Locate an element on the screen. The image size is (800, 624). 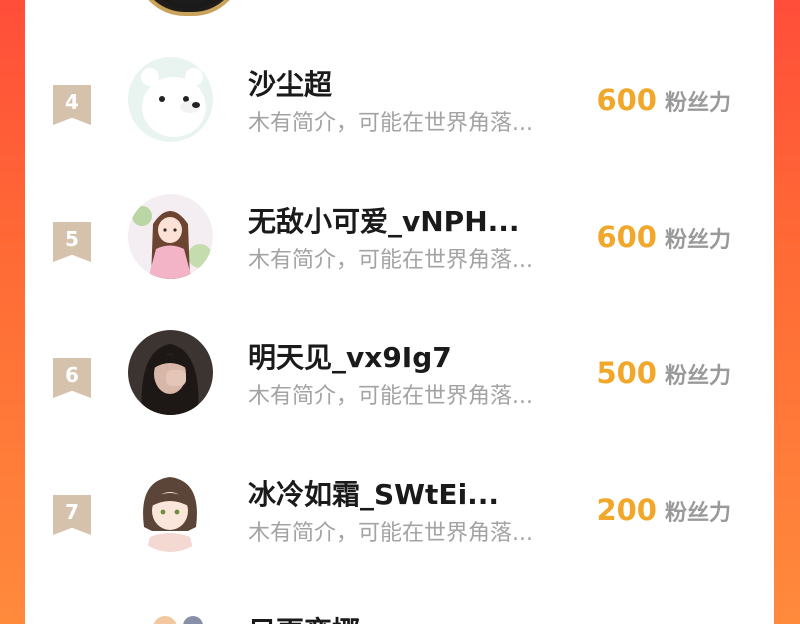
polar-bear-avatar-icon is located at coordinates (170, 99).